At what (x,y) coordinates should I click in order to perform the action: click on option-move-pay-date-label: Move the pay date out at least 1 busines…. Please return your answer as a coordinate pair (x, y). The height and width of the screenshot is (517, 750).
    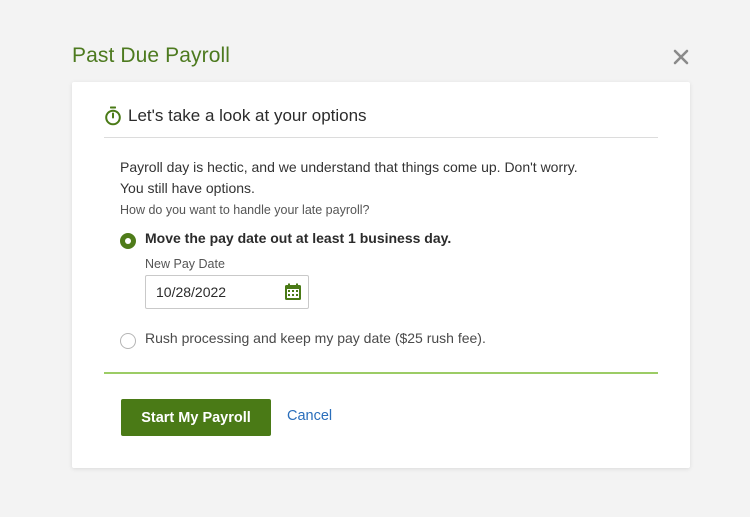
    Looking at the image, I should click on (298, 238).